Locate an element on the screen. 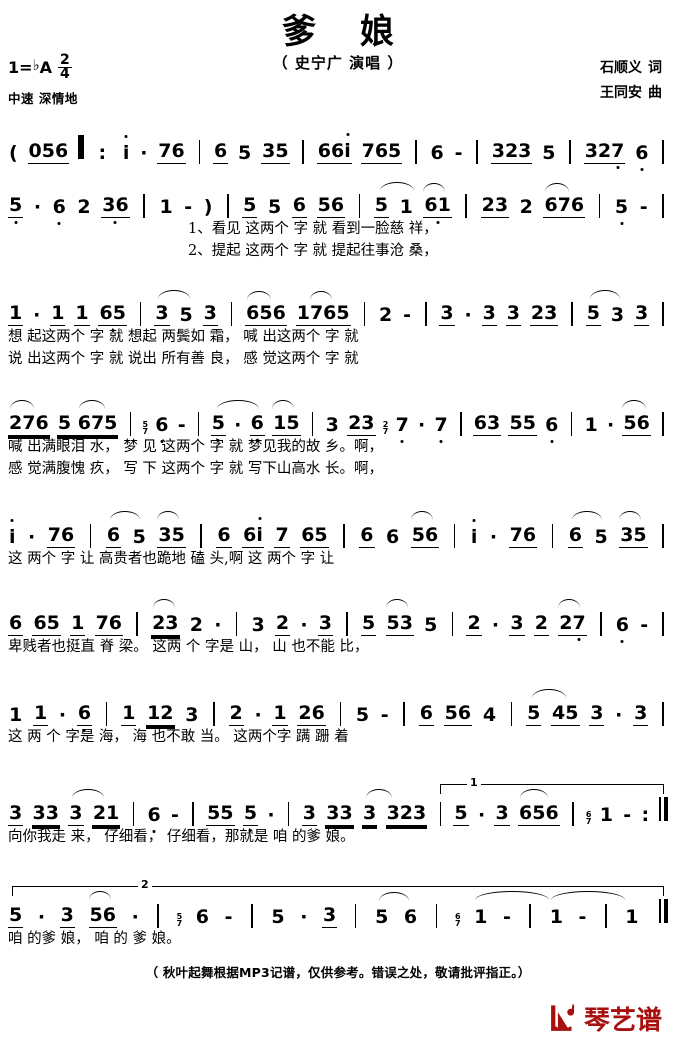 This screenshot has width=676, height=1045. composer-name: 王同安 is located at coordinates (621, 92).